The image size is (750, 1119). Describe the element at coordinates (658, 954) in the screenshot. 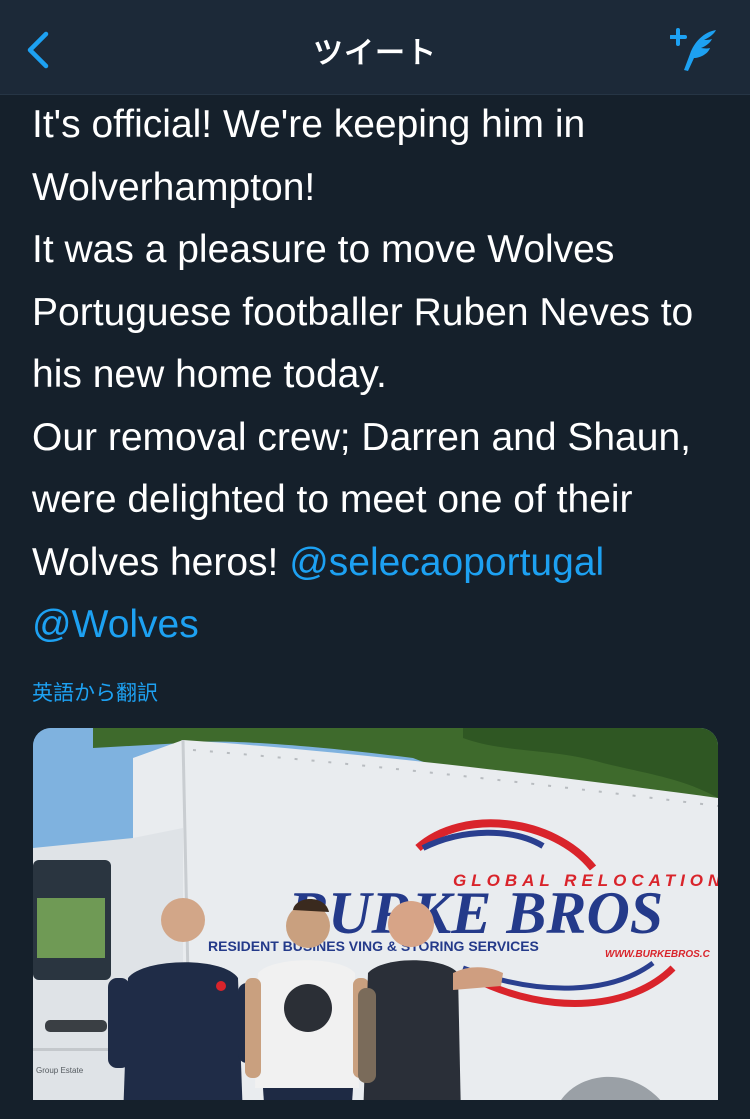

I see `van-url: WWW.BURKEBROS.C` at that location.